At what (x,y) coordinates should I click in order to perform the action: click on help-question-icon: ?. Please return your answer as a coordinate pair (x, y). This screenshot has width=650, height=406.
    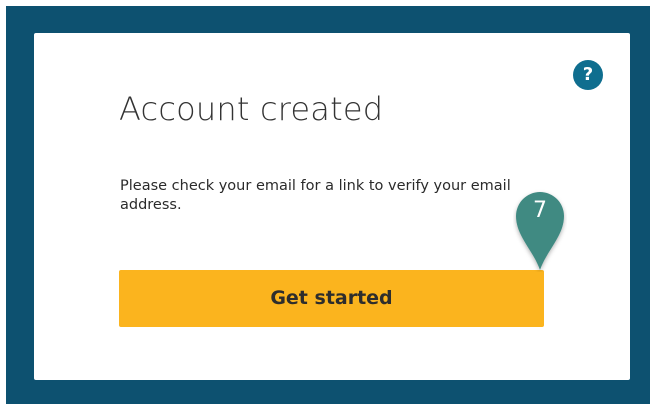
    Looking at the image, I should click on (588, 75).